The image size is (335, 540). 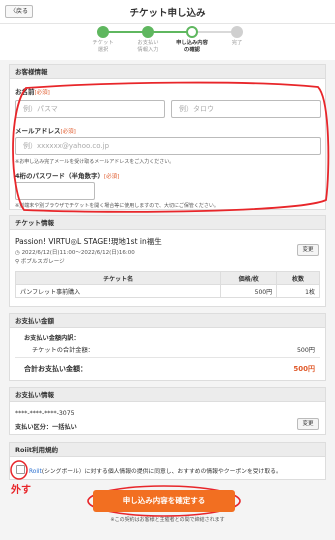 I want to click on contract-note: ※この契約はお客様と主催者との間で締結されます, so click(x=167, y=520).